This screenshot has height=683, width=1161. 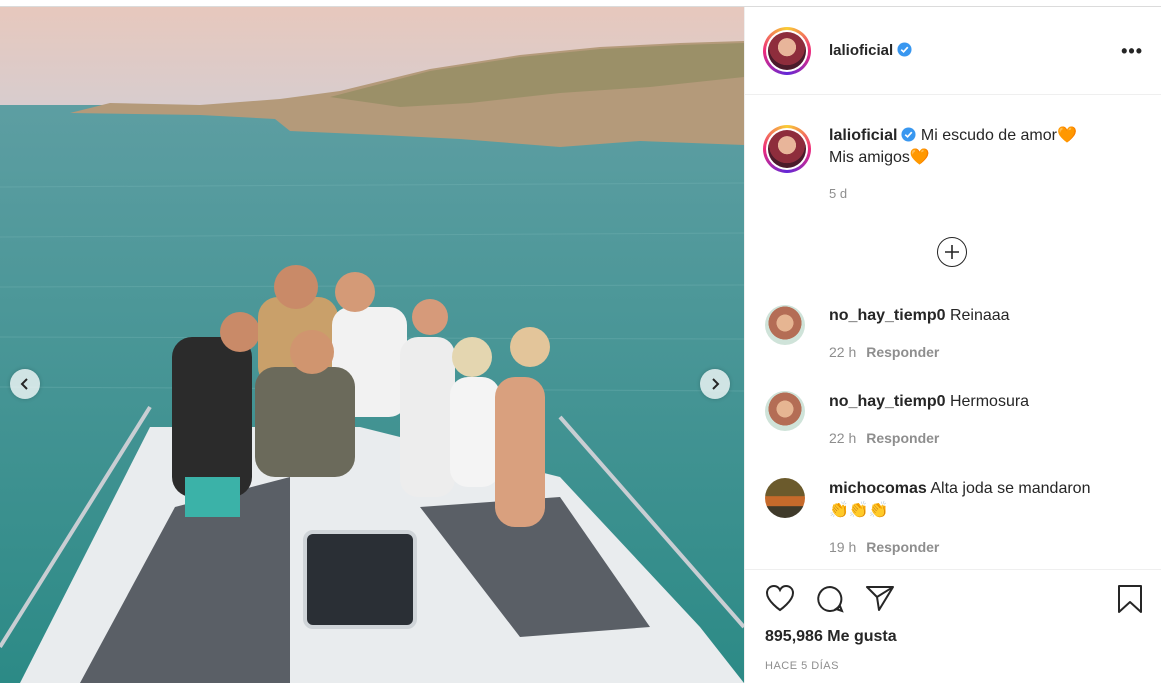 I want to click on save-button, so click(x=1130, y=601).